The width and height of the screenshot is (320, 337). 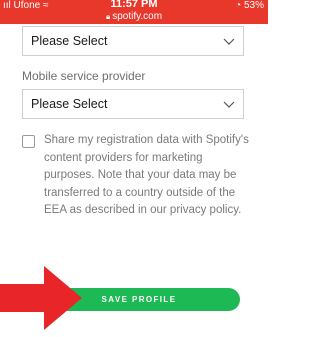 What do you see at coordinates (28, 141) in the screenshot?
I see `share-data-checkbox` at bounding box center [28, 141].